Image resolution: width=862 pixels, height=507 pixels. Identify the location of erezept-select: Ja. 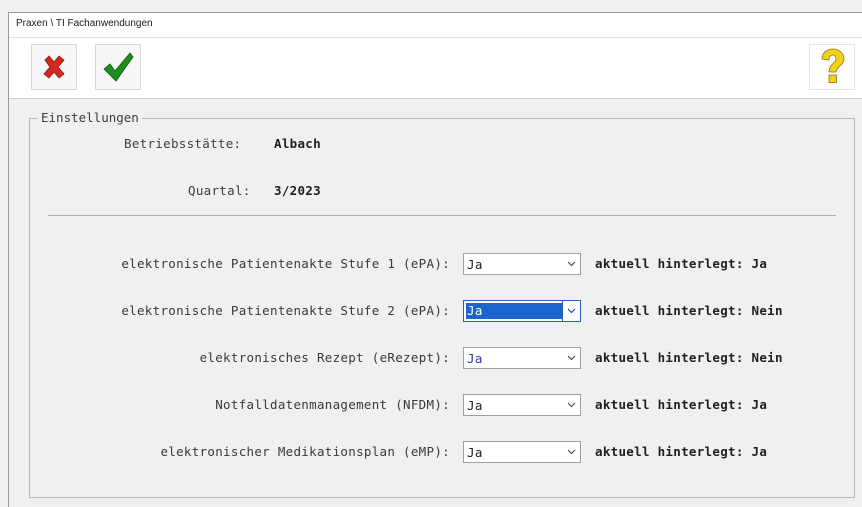
(522, 358).